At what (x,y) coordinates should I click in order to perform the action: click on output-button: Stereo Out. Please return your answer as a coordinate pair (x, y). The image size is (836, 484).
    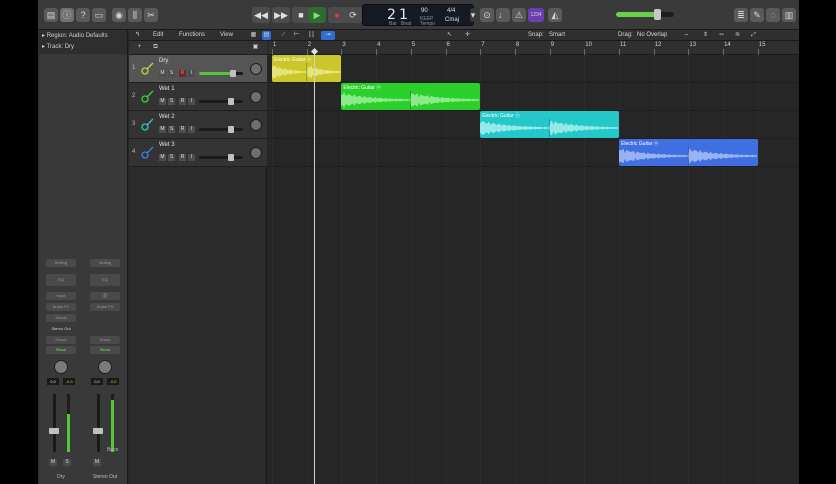
    Looking at the image, I should click on (61, 329).